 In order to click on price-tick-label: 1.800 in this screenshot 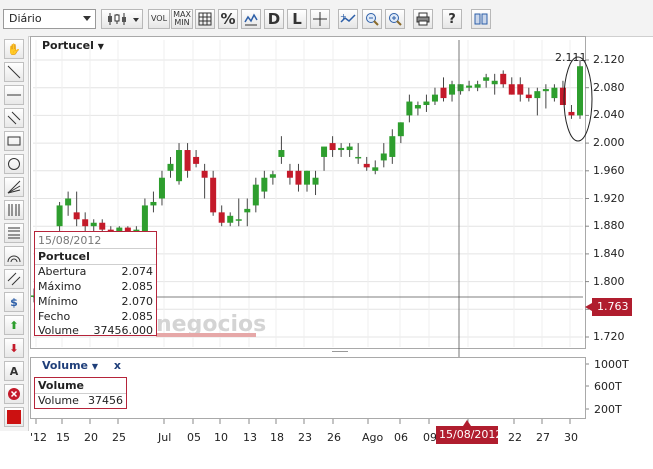, I will do `click(609, 281)`.